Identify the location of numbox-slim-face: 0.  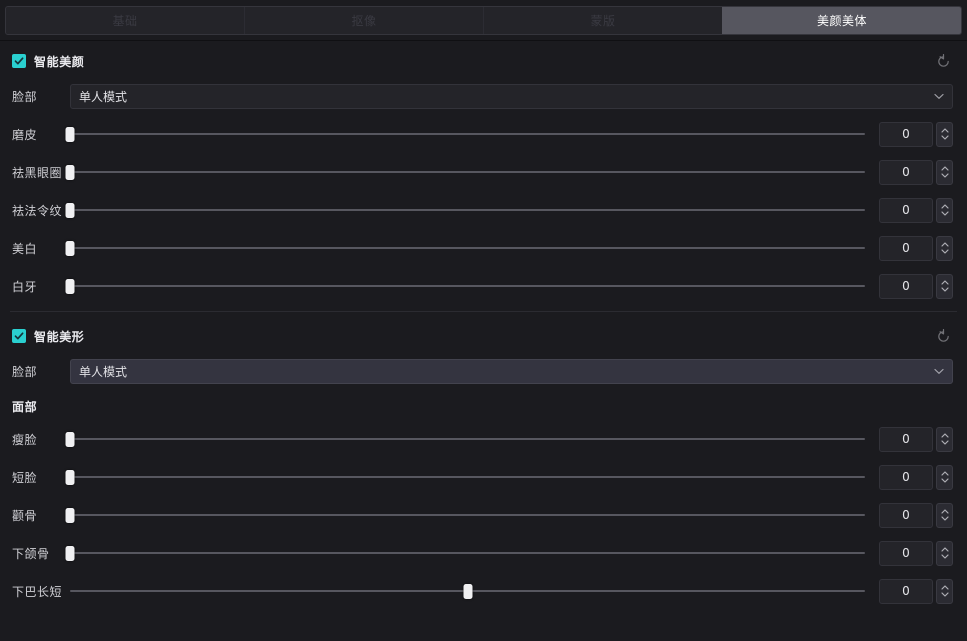
(916, 439).